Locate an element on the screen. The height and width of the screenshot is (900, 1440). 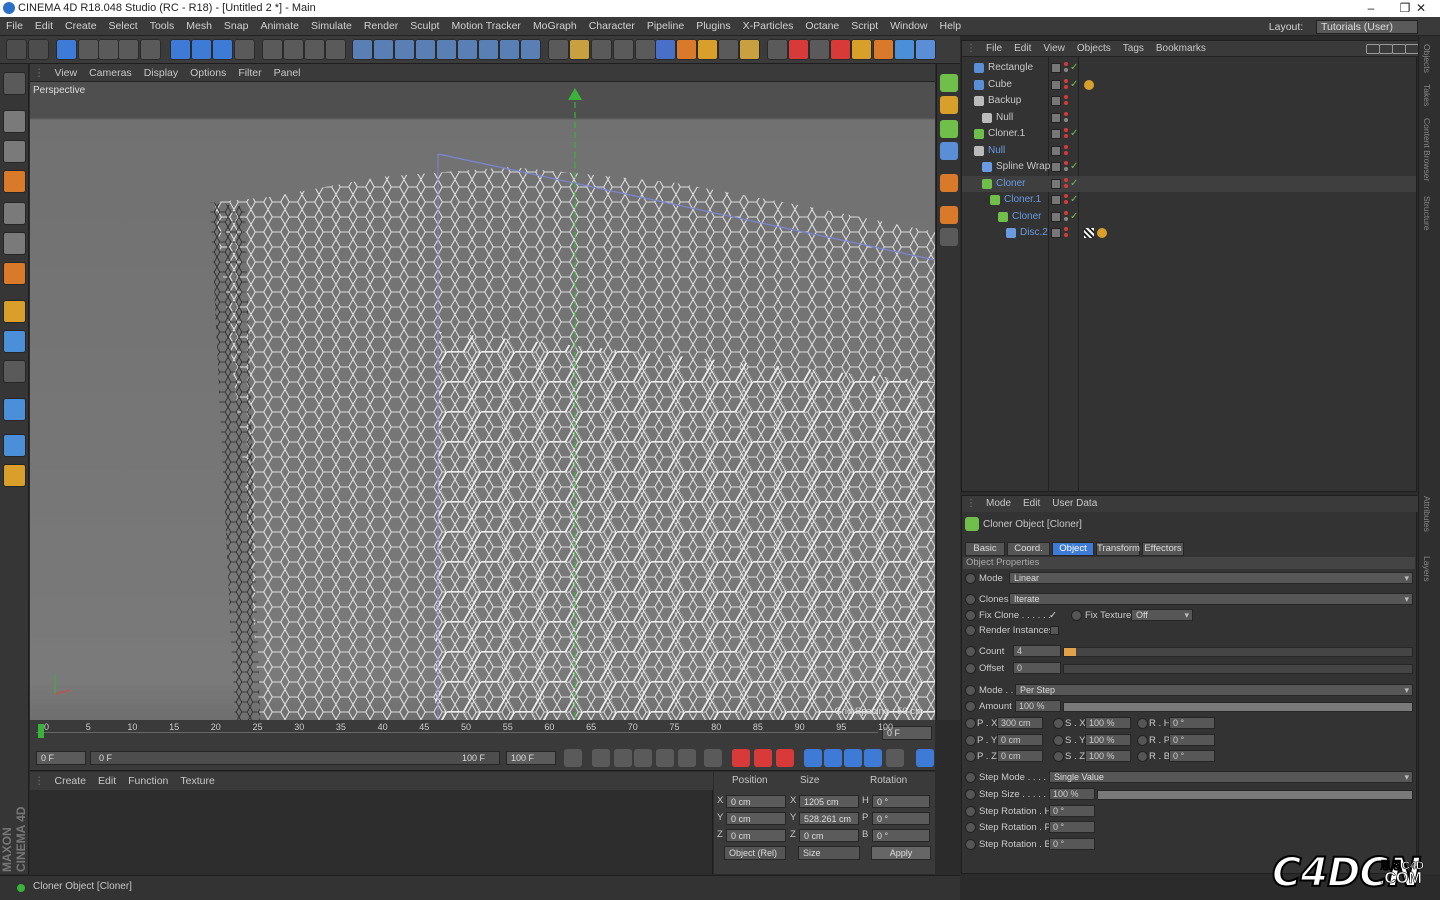
object-menu-tags: Tags is located at coordinates (1133, 49).